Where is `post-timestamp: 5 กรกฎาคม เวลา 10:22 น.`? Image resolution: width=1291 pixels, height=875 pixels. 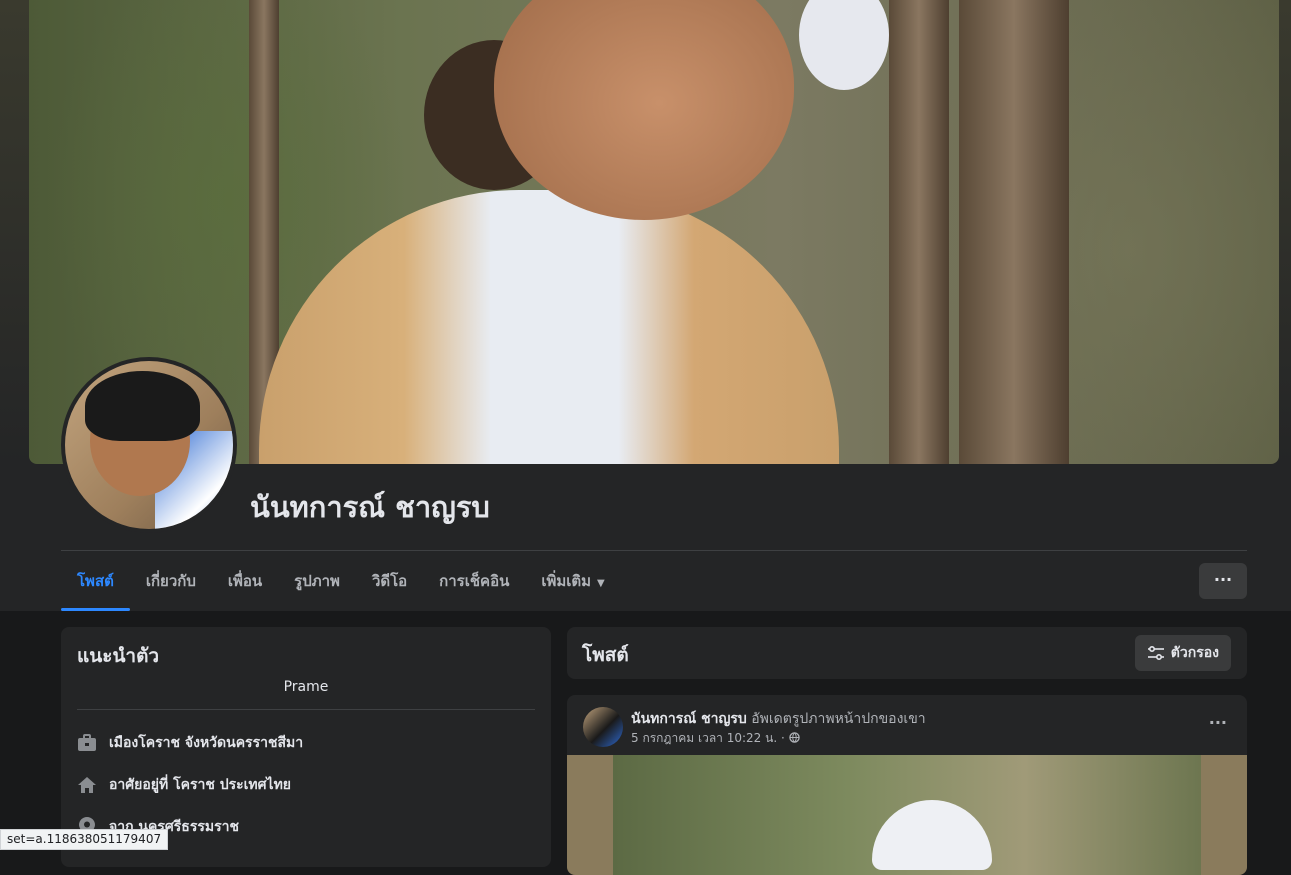
post-timestamp: 5 กรกฎาคม เวลา 10:22 น. is located at coordinates (704, 738).